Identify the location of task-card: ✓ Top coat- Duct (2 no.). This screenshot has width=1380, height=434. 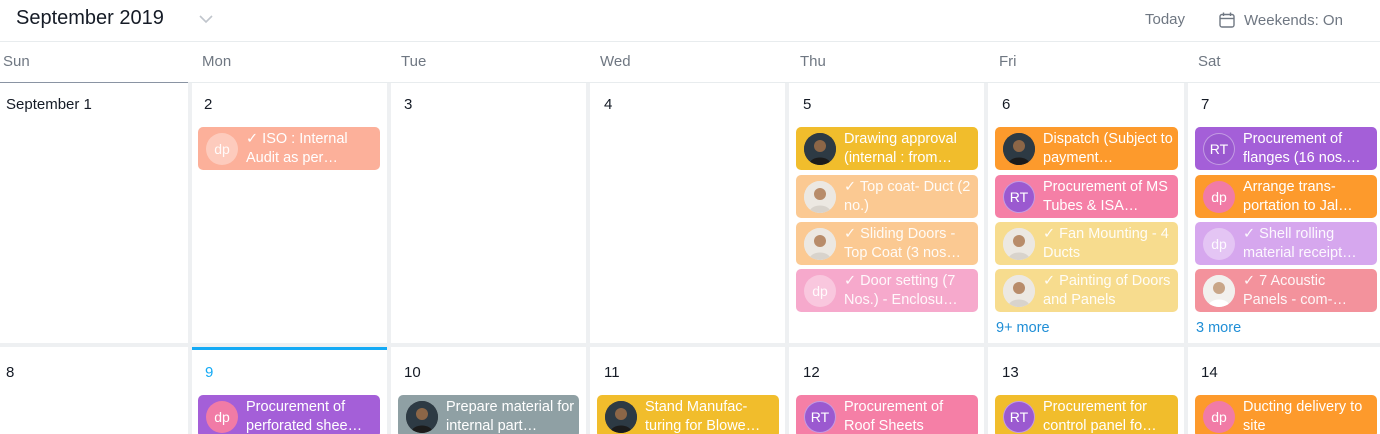
(887, 196).